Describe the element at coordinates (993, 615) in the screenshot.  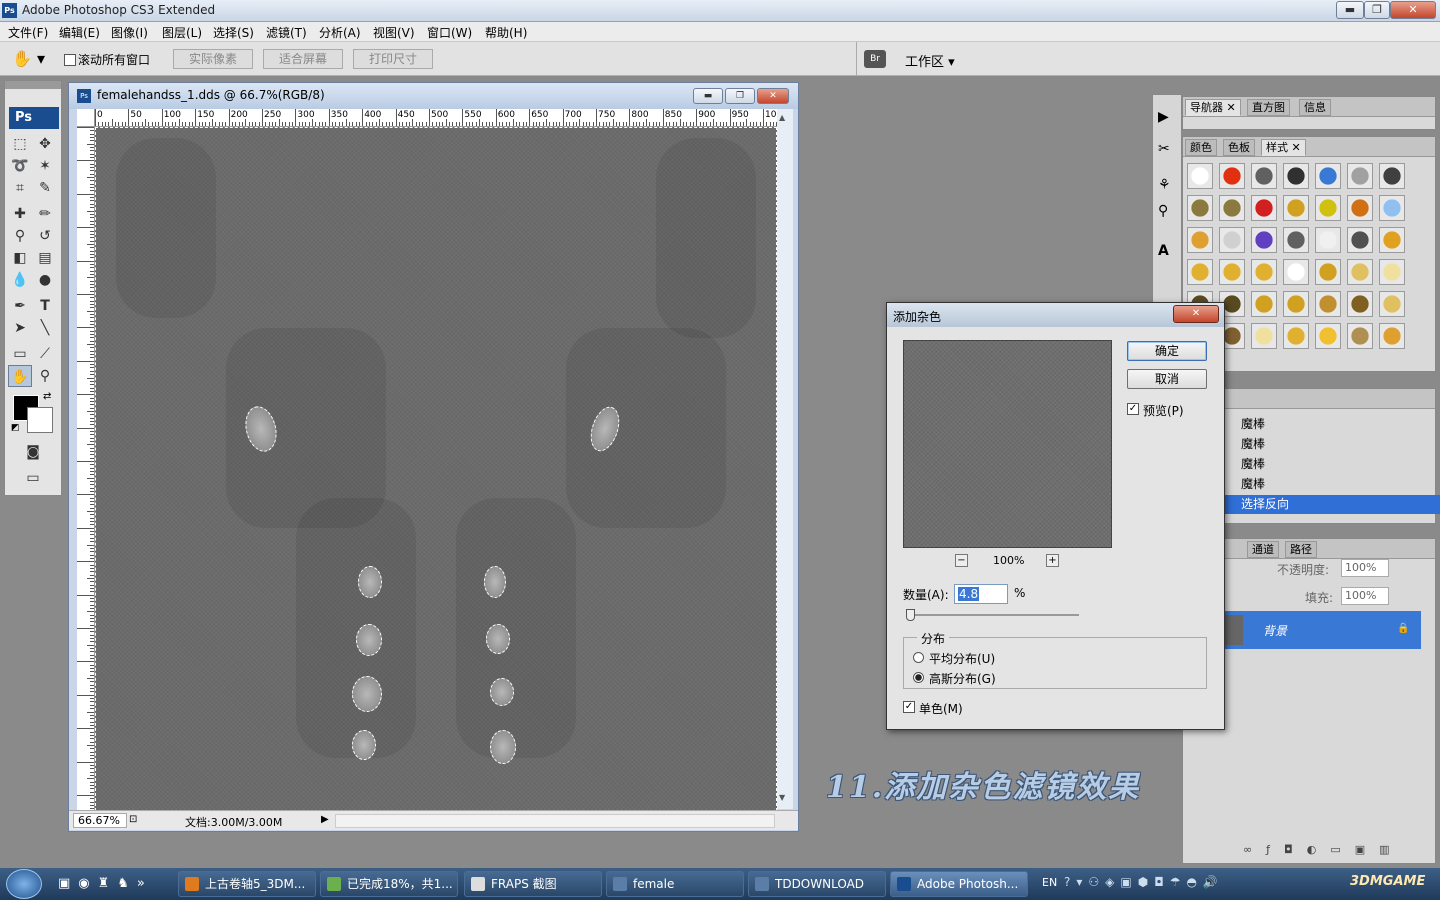
I see `amount-slider-track` at that location.